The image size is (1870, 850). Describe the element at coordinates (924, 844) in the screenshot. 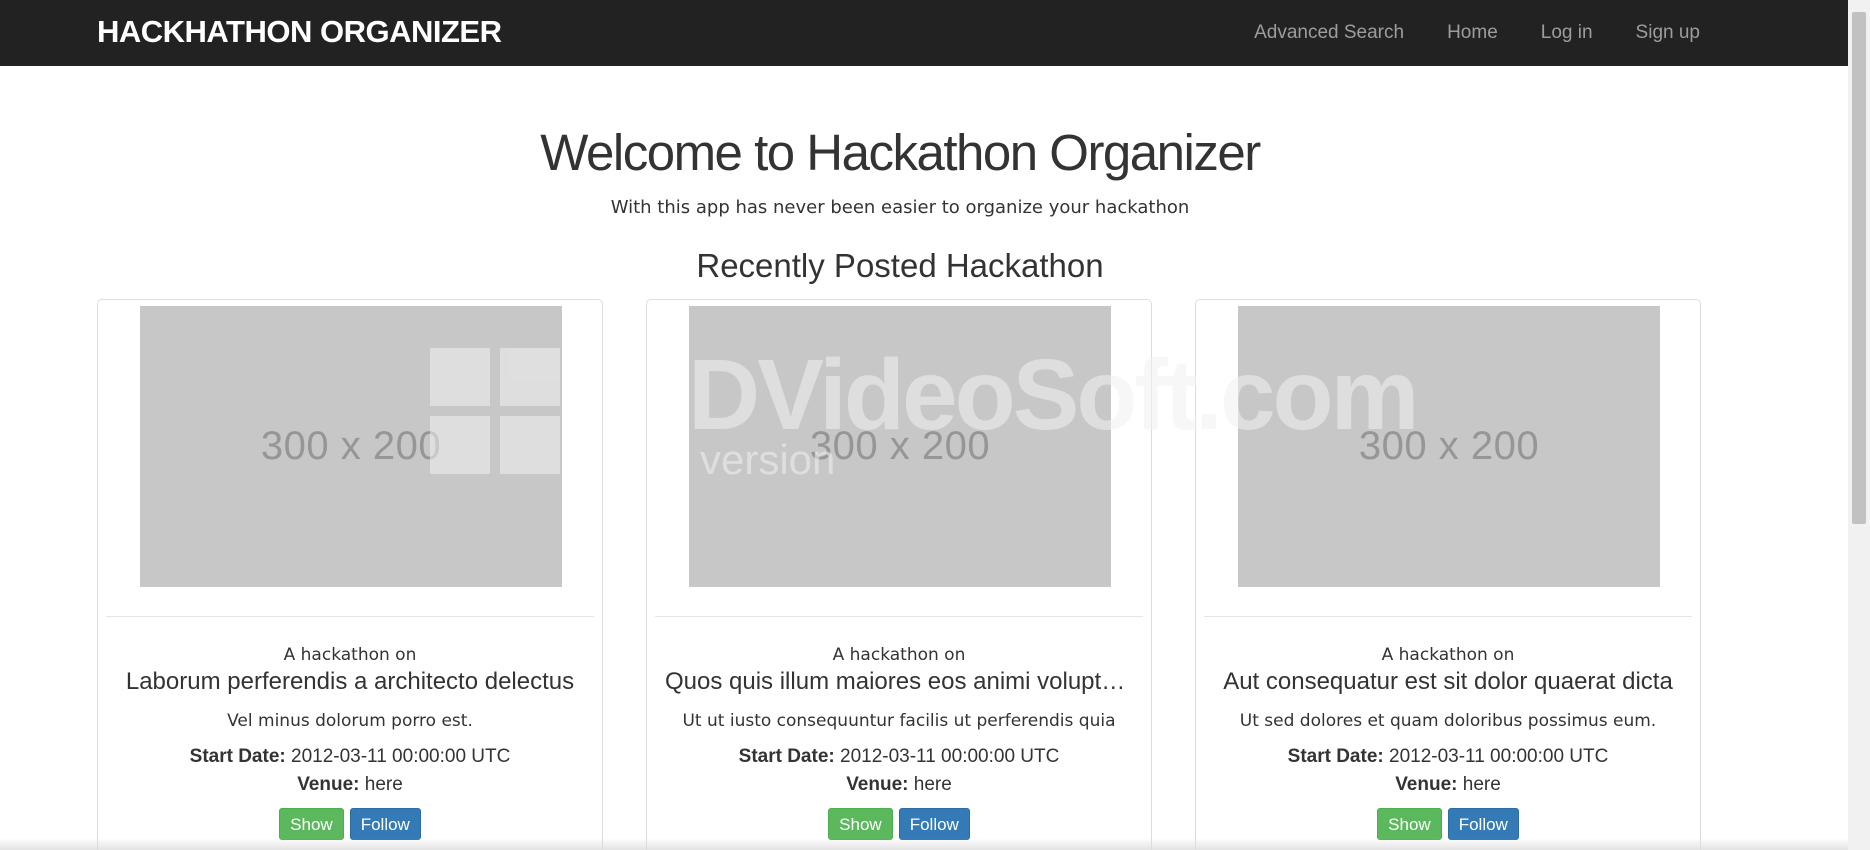

I see `bottom-fade` at that location.